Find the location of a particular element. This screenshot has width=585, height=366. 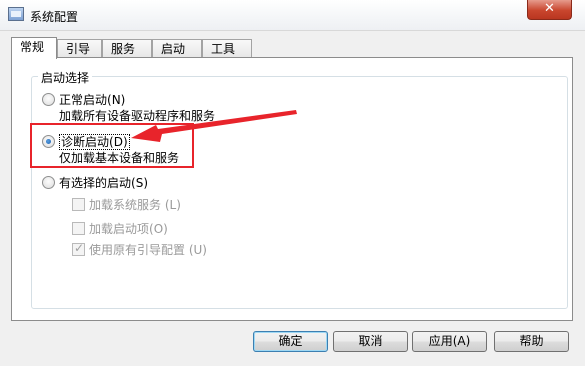

selective-startup-label: 有选择的启动(S) is located at coordinates (103, 182).